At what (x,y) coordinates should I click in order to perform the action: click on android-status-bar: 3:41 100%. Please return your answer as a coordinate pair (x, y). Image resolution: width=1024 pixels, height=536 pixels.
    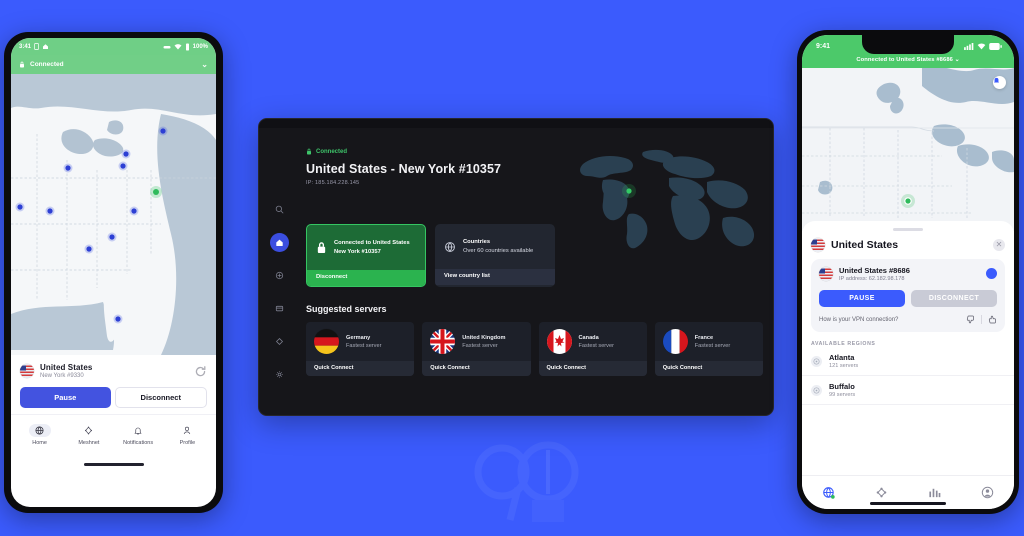
    Looking at the image, I should click on (113, 46).